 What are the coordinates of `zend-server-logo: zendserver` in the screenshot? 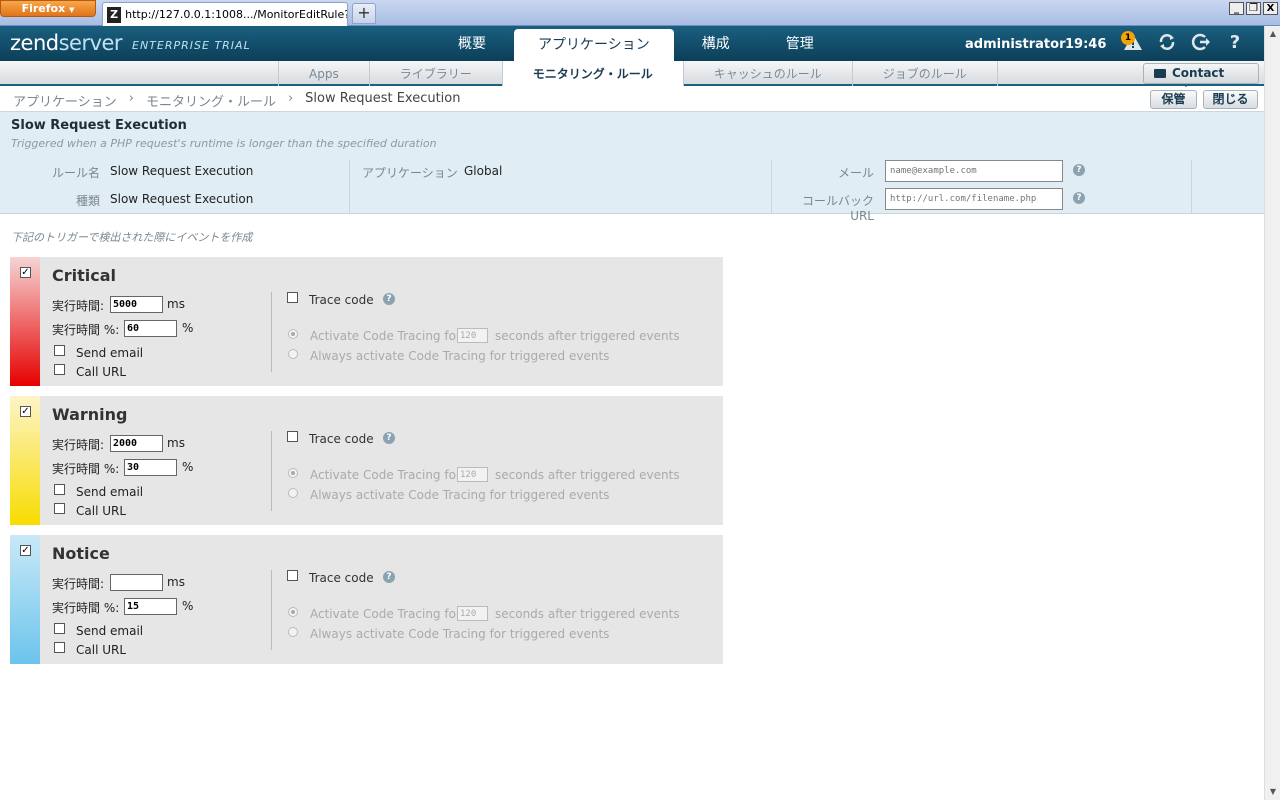 It's located at (66, 43).